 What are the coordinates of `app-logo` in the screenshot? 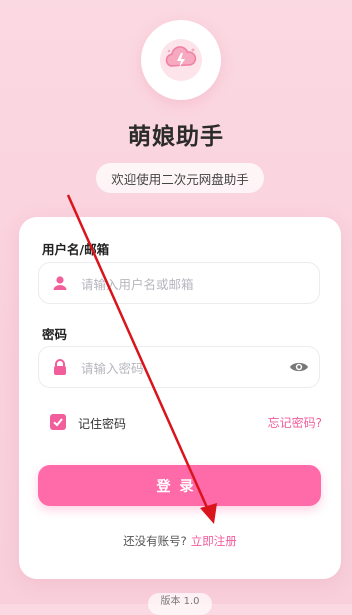 It's located at (181, 60).